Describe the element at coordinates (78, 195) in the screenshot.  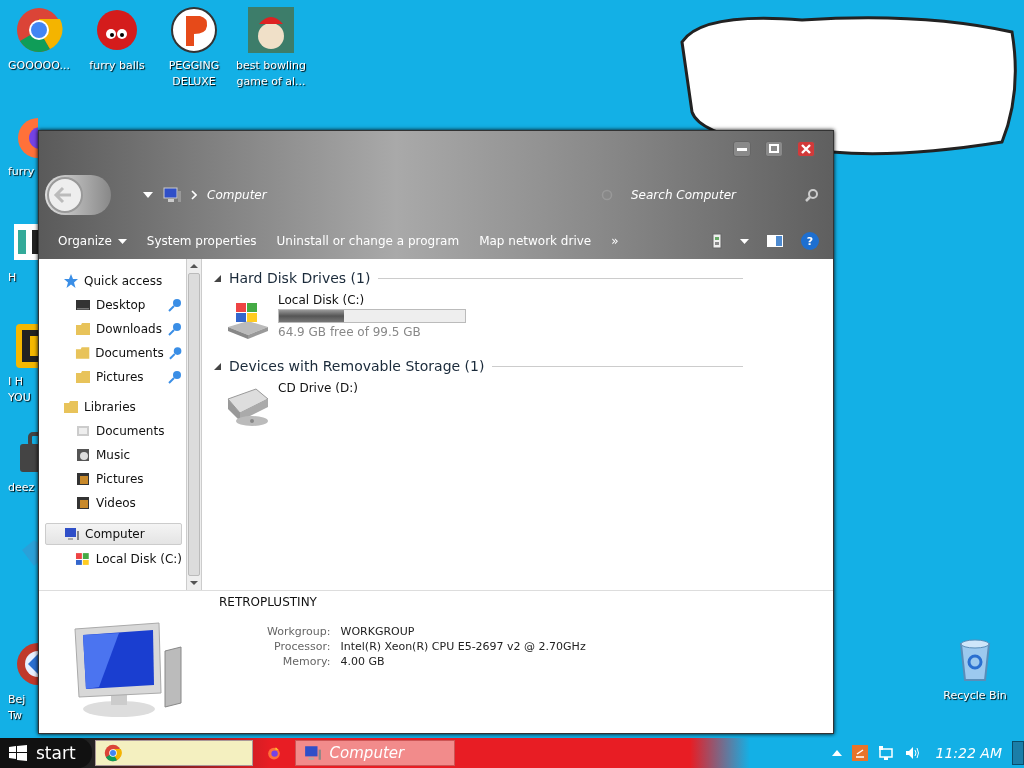
I see `back-button` at that location.